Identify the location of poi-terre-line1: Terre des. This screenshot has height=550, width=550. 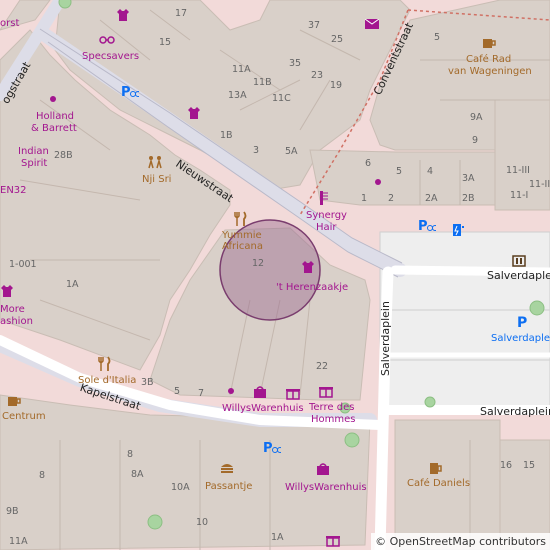
(331, 407).